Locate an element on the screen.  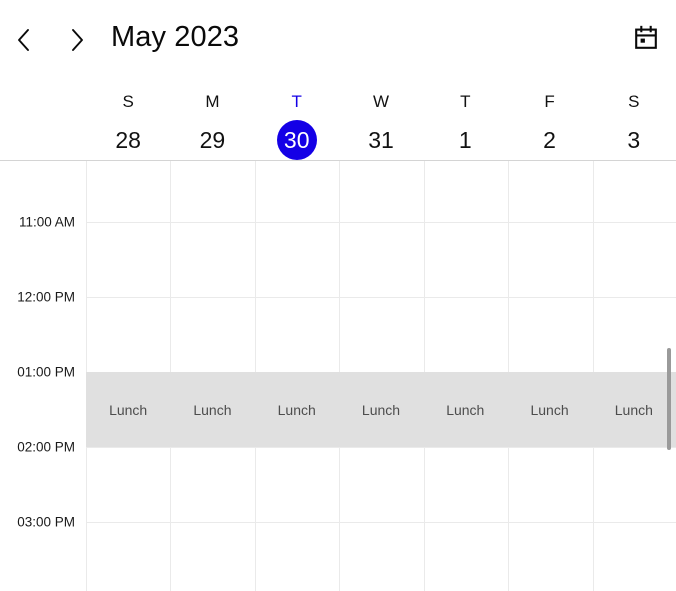
day-of-week-label: W is located at coordinates (380, 101).